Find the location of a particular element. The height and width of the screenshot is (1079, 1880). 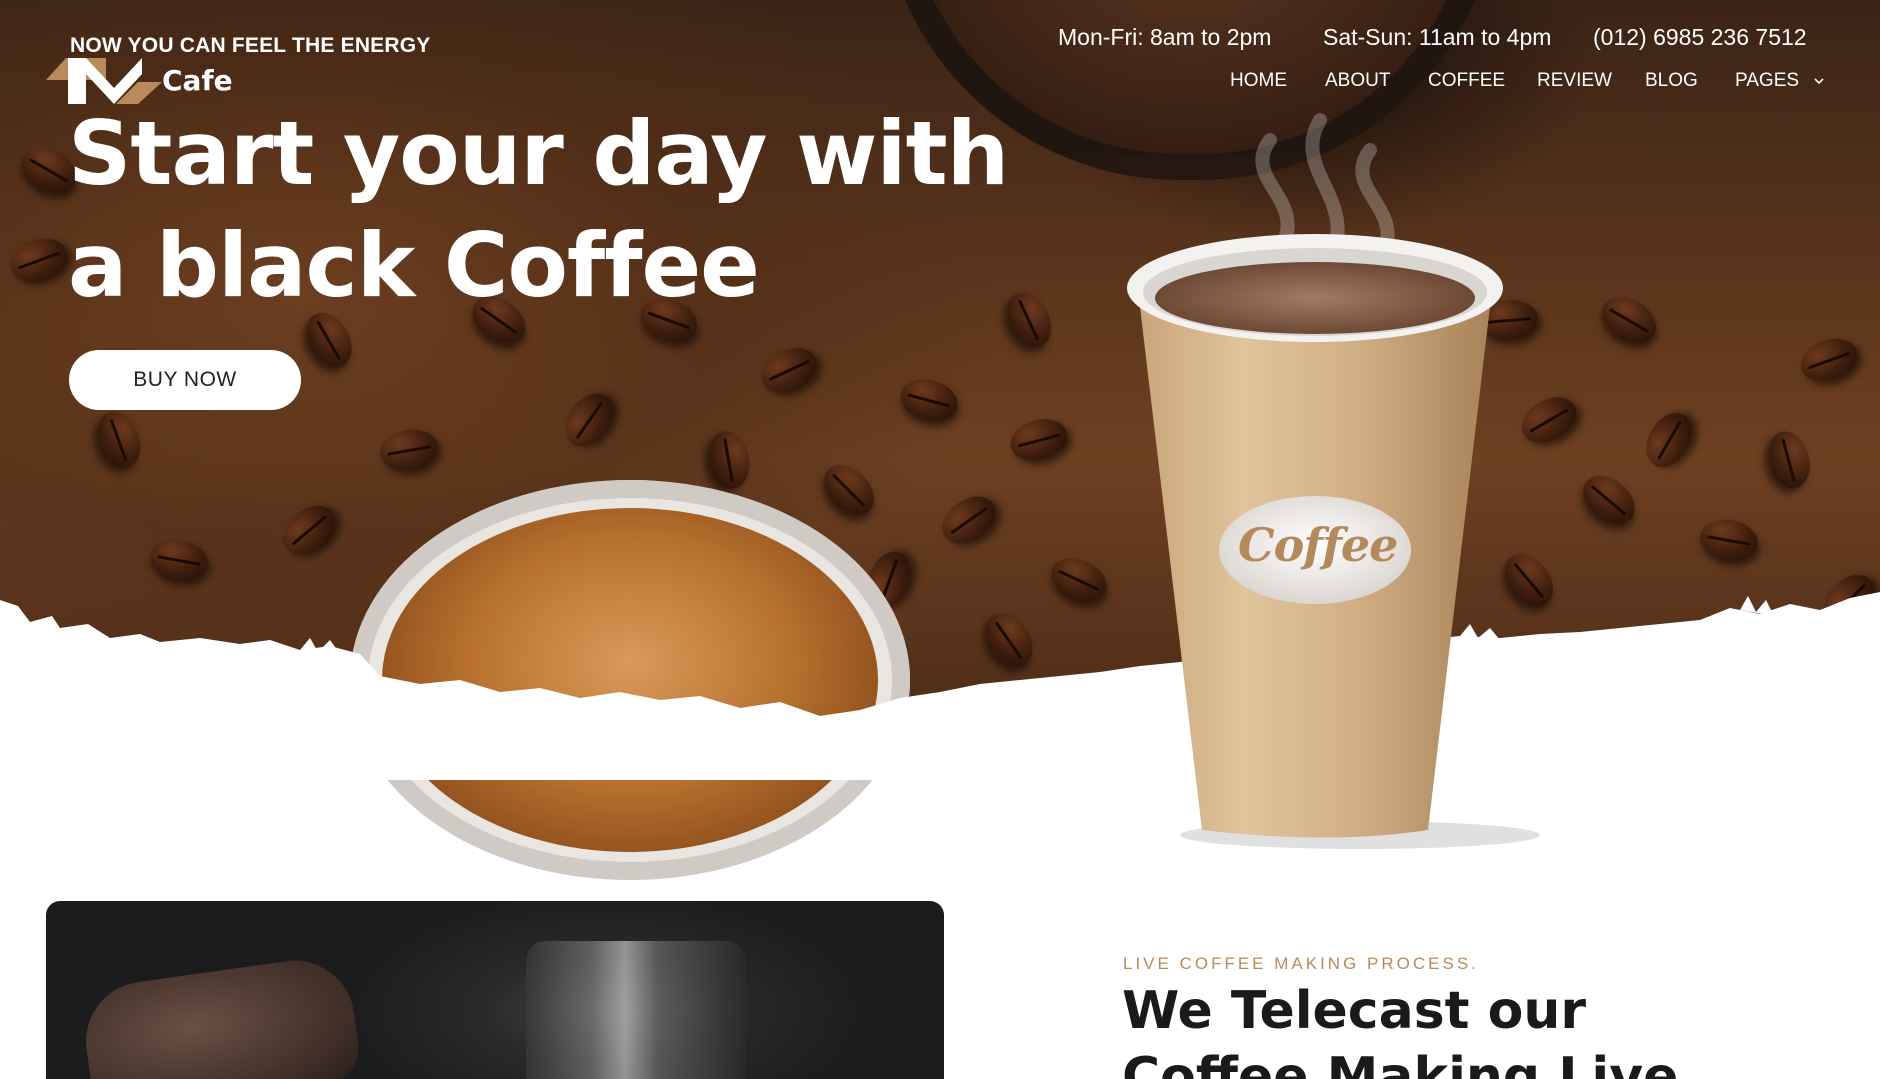

buy-now-button: BUY NOW is located at coordinates (185, 380).